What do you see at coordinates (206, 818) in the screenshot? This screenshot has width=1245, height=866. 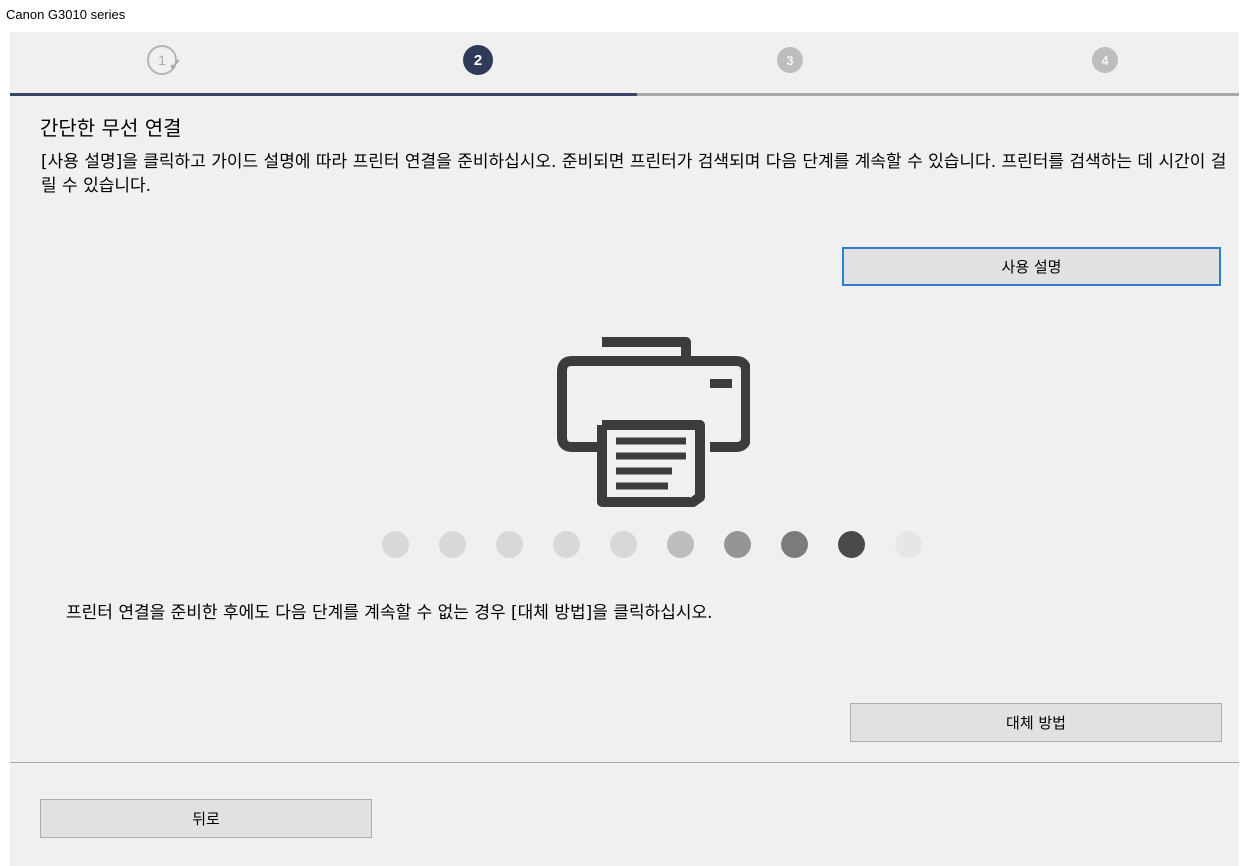 I see `back-button: 뒤로` at bounding box center [206, 818].